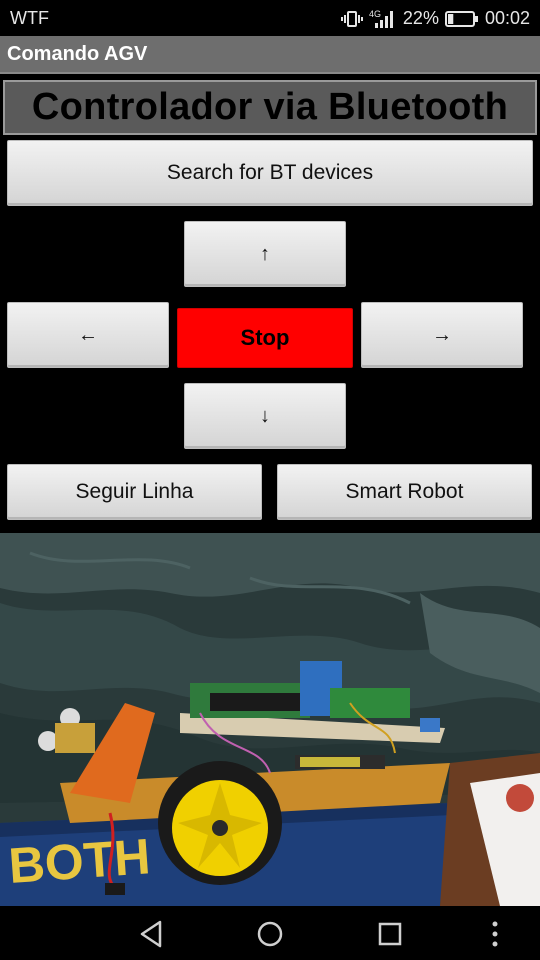 The image size is (540, 960). What do you see at coordinates (88, 335) in the screenshot?
I see `left-button: ←` at bounding box center [88, 335].